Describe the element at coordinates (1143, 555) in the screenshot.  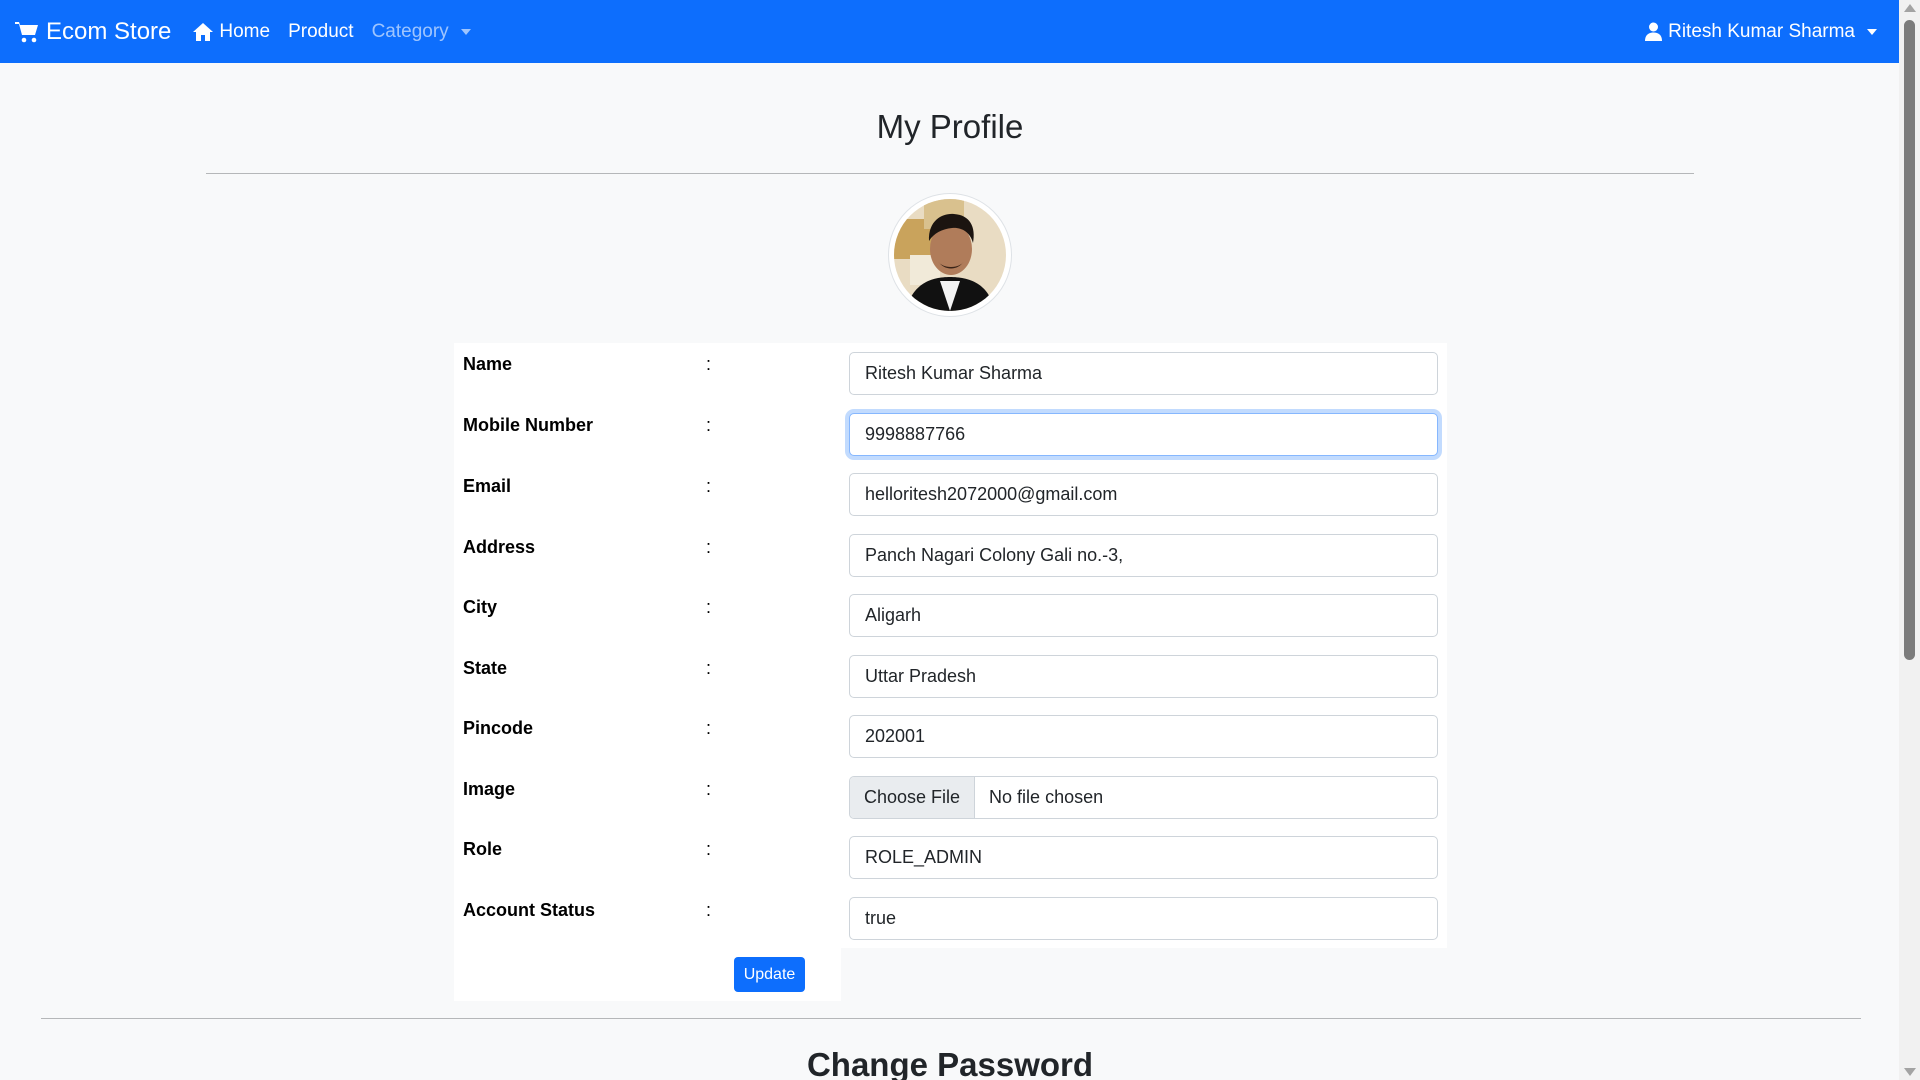
I see `address-field` at that location.